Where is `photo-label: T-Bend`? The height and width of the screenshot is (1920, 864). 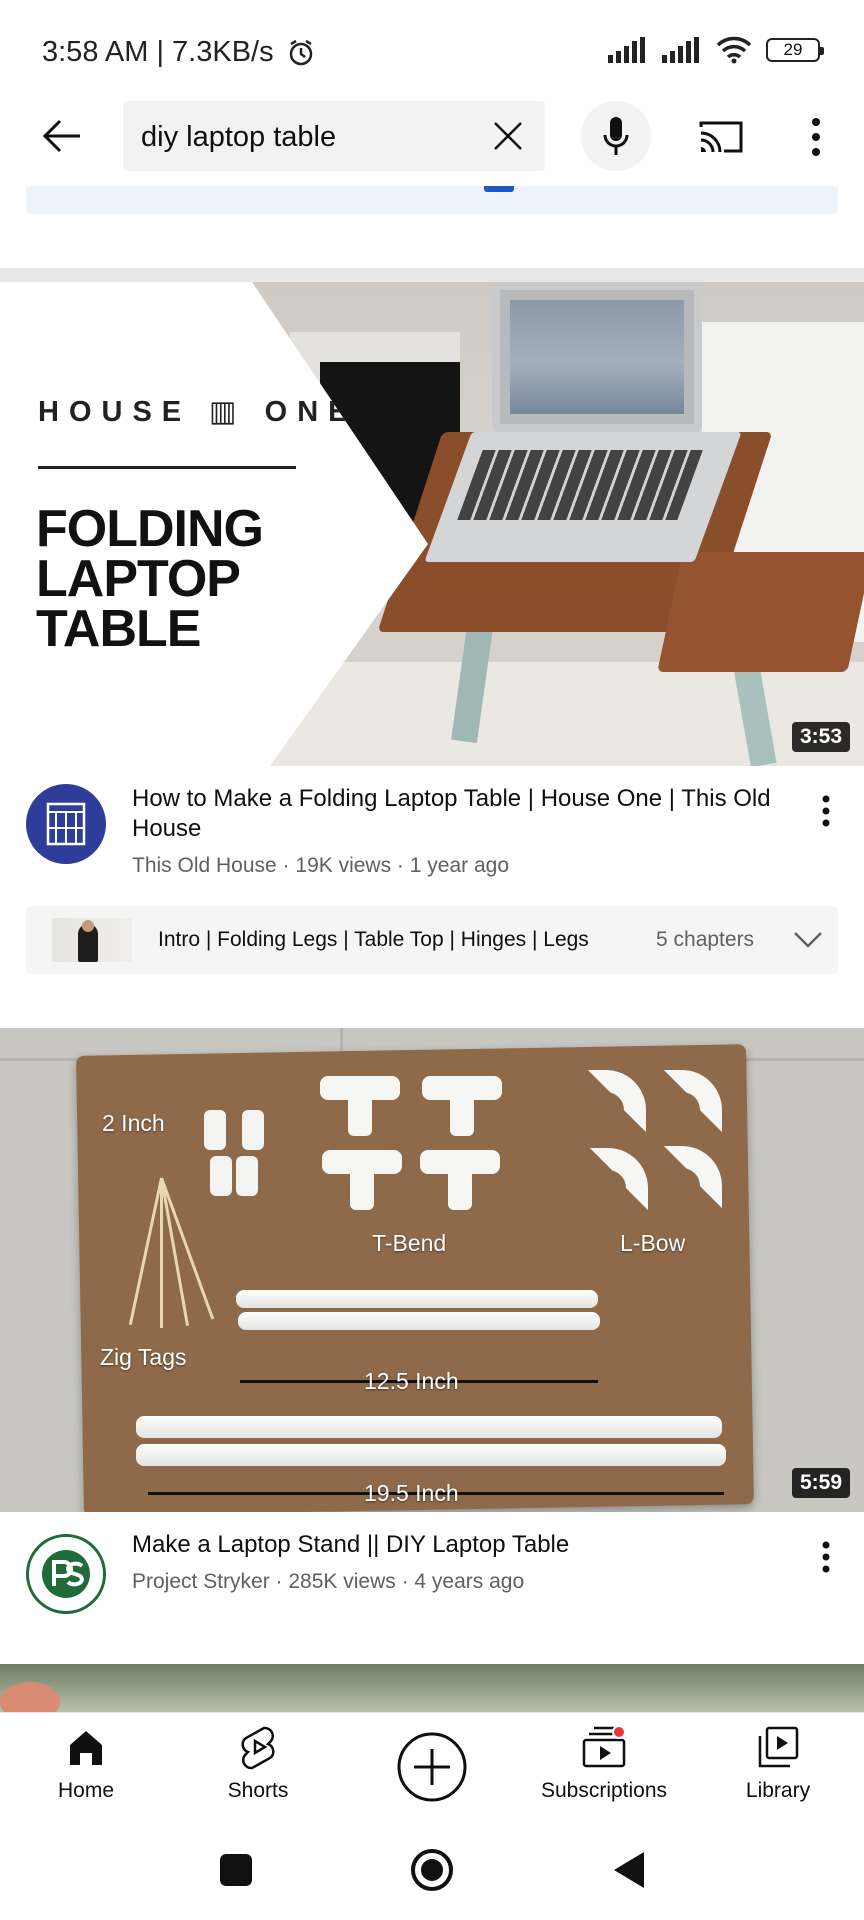 photo-label: T-Bend is located at coordinates (409, 1243).